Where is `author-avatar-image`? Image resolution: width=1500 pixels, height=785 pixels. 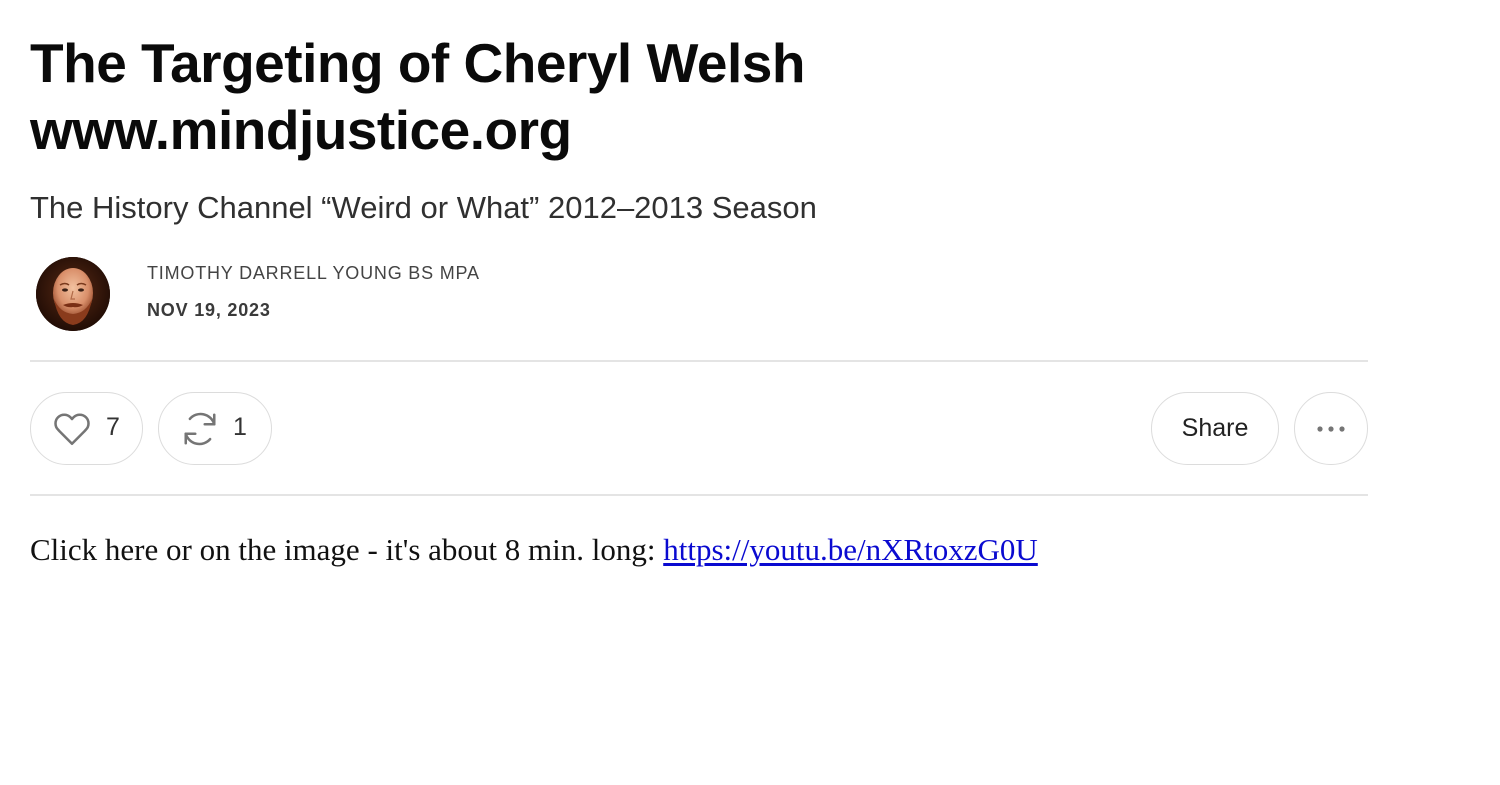 author-avatar-image is located at coordinates (73, 294).